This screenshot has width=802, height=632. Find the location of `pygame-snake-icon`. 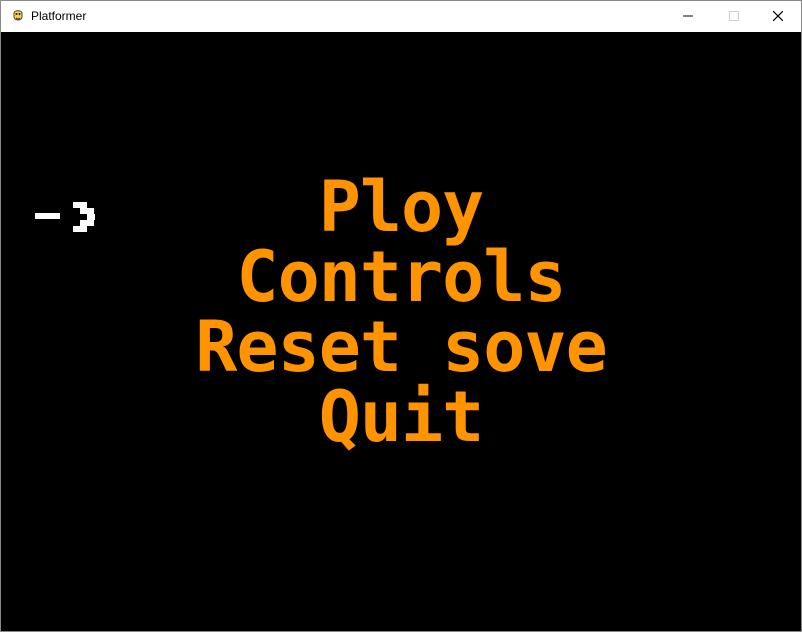

pygame-snake-icon is located at coordinates (18, 16).